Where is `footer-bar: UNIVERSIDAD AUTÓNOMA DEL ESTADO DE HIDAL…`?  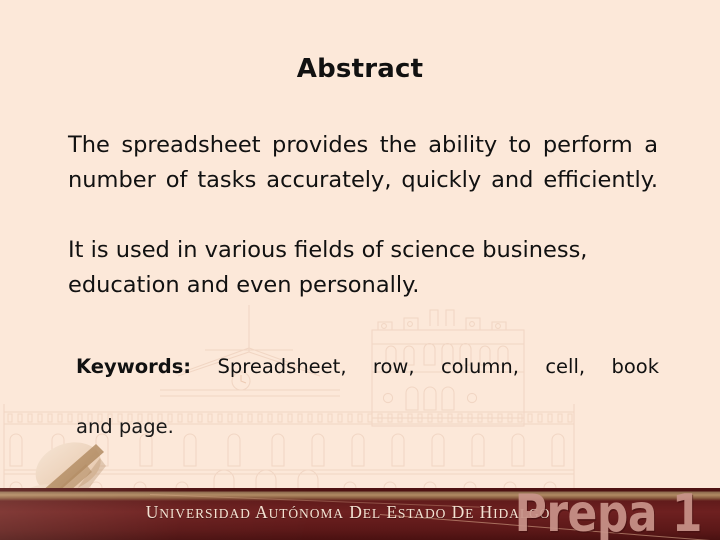 footer-bar: UNIVERSIDAD AUTÓNOMA DEL ESTADO DE HIDAL… is located at coordinates (360, 514).